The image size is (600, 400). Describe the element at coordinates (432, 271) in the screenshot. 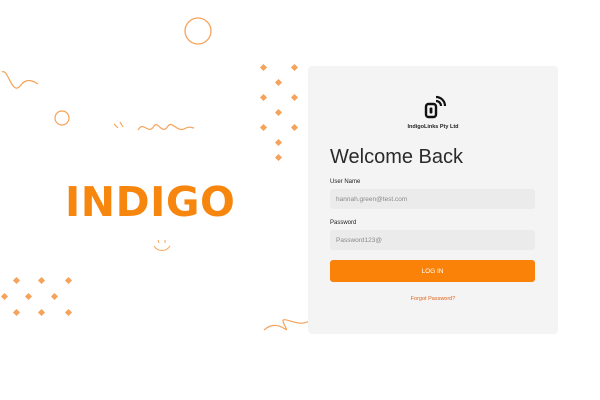

I see `login-button: LOG IN` at that location.